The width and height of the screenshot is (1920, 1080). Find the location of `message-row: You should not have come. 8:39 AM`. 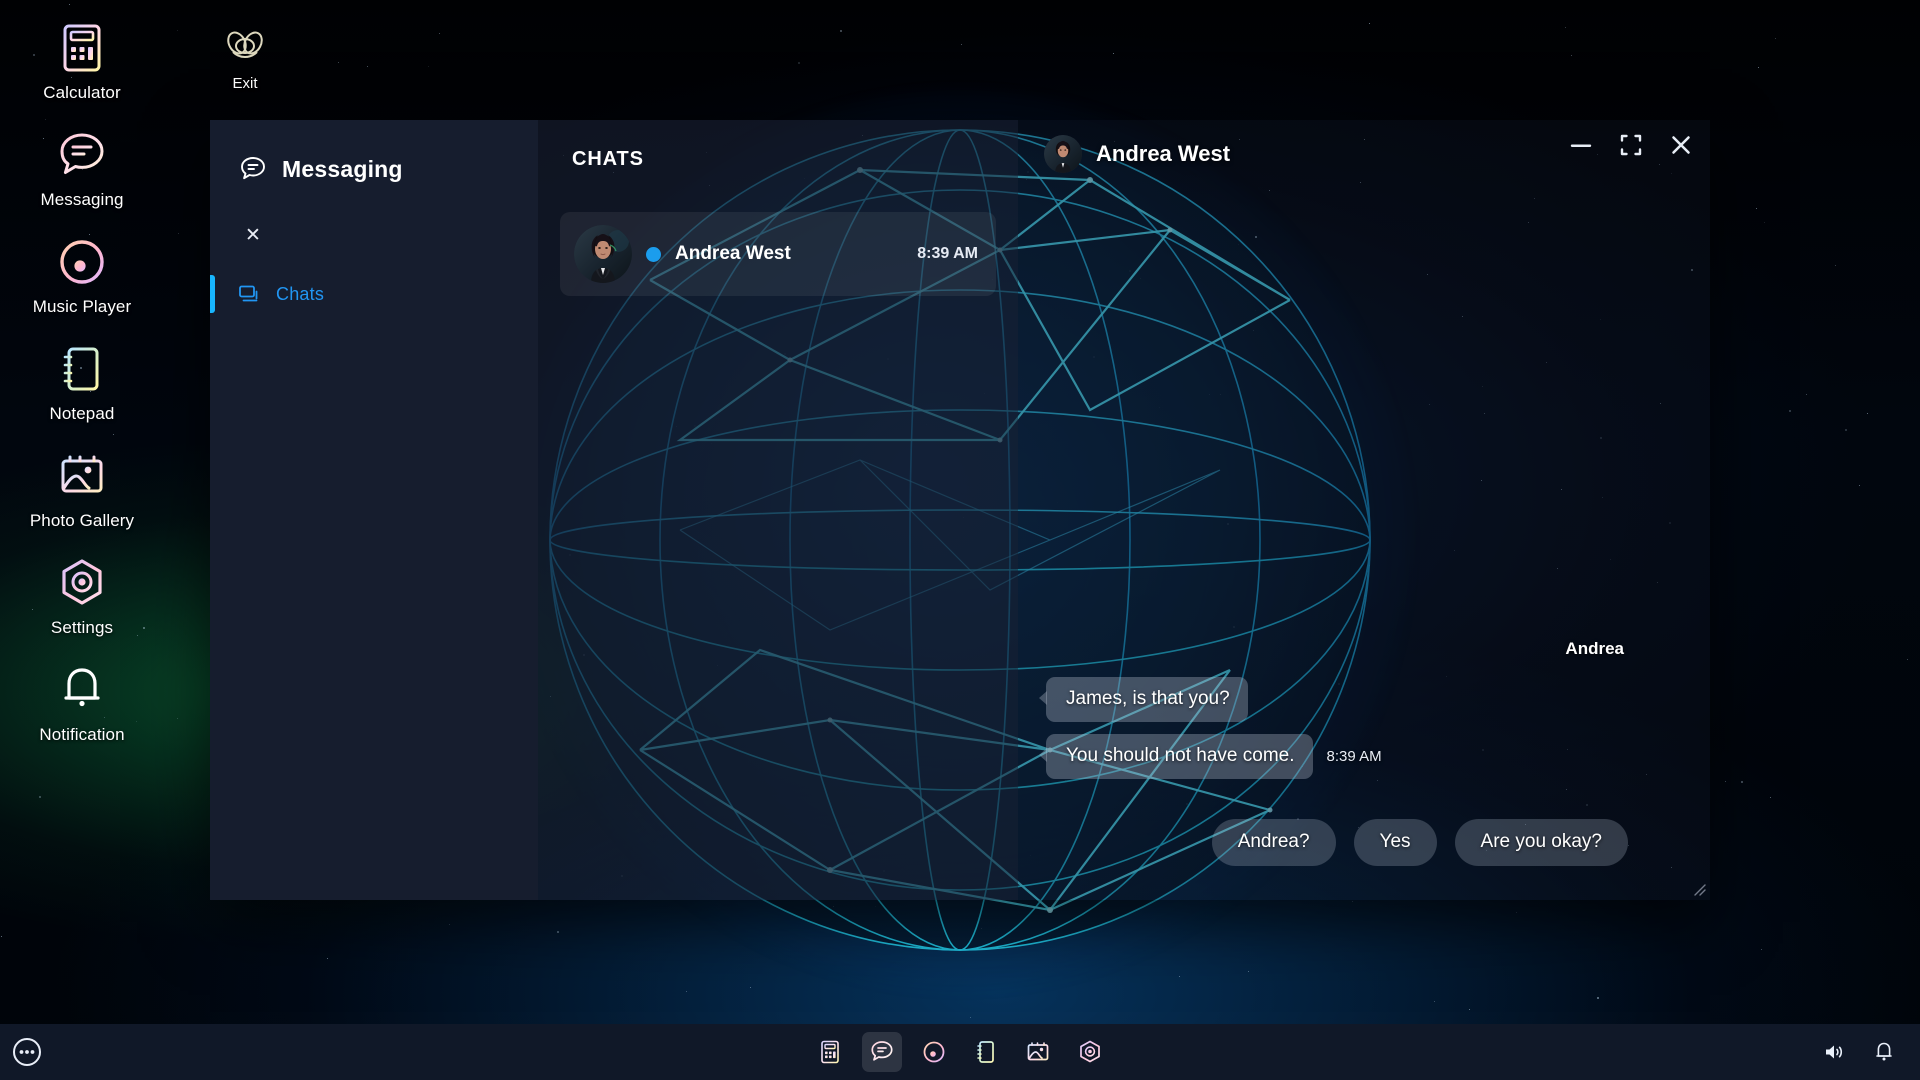

message-row: You should not have come. 8:39 AM is located at coordinates (1360, 756).